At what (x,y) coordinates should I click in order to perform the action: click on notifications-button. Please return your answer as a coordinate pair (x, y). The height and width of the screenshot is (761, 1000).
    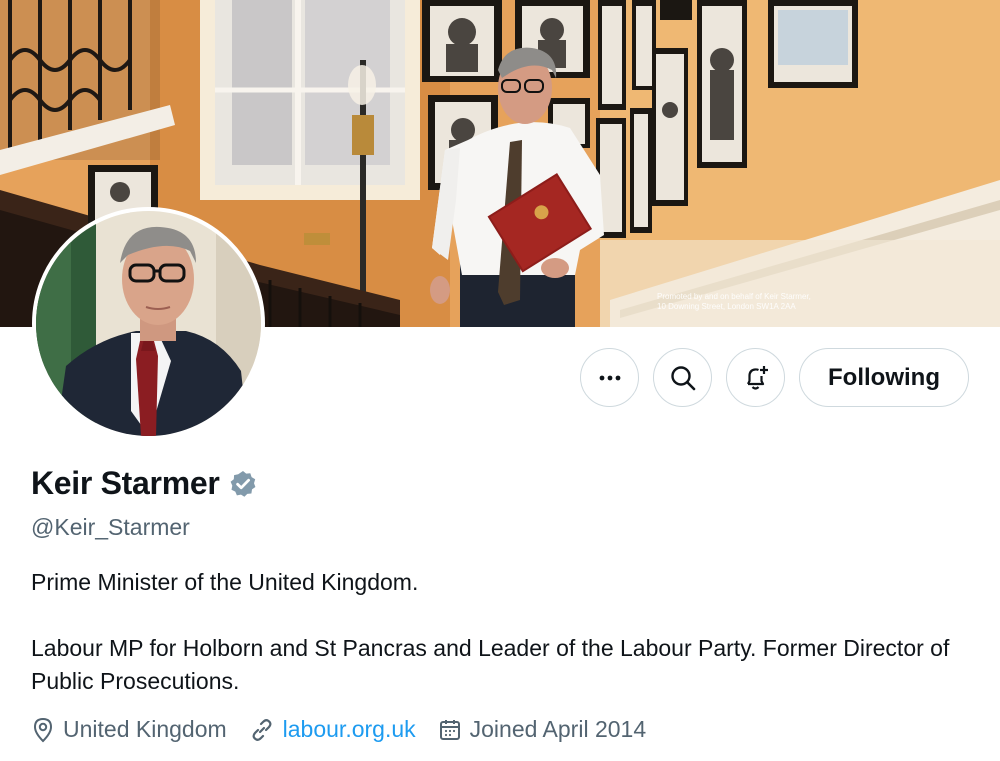
    Looking at the image, I should click on (756, 377).